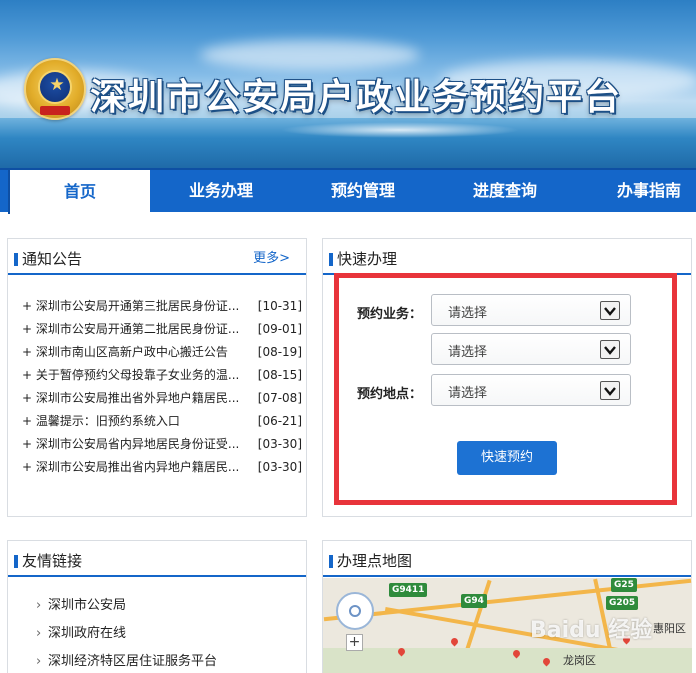  I want to click on business-label: 预约业务：, so click(390, 314).